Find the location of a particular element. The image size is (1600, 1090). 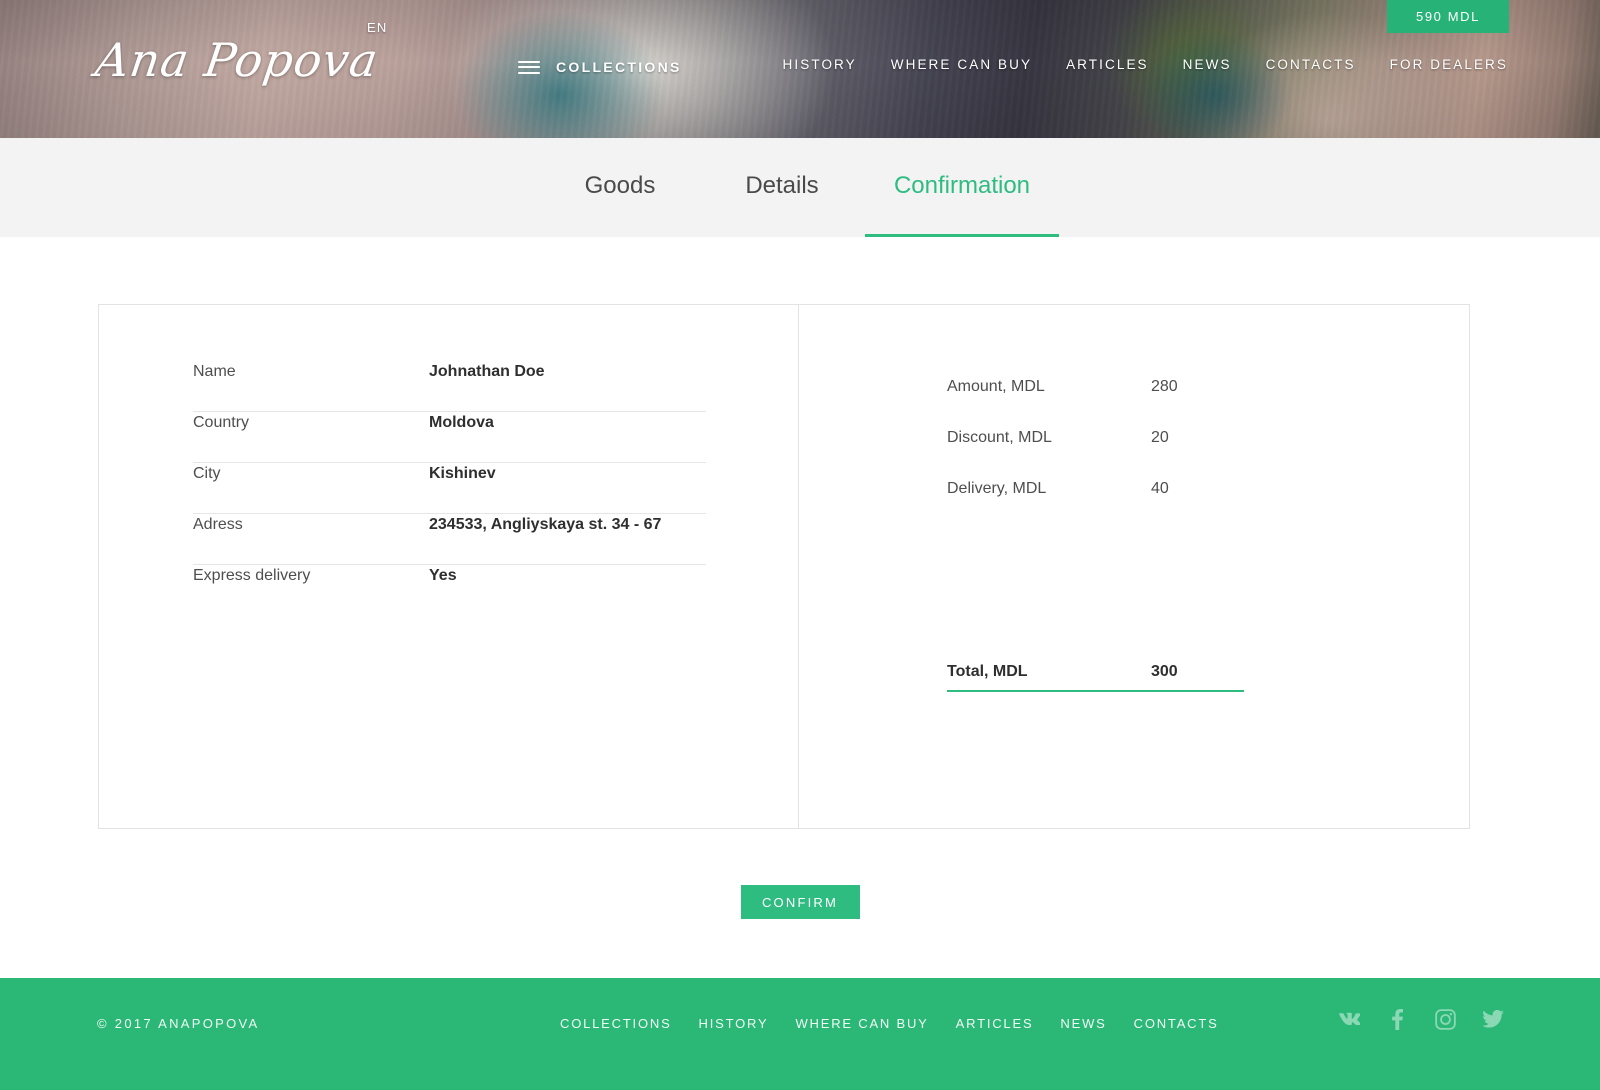

nav-item-contacts: CONTACTS is located at coordinates (1311, 64).